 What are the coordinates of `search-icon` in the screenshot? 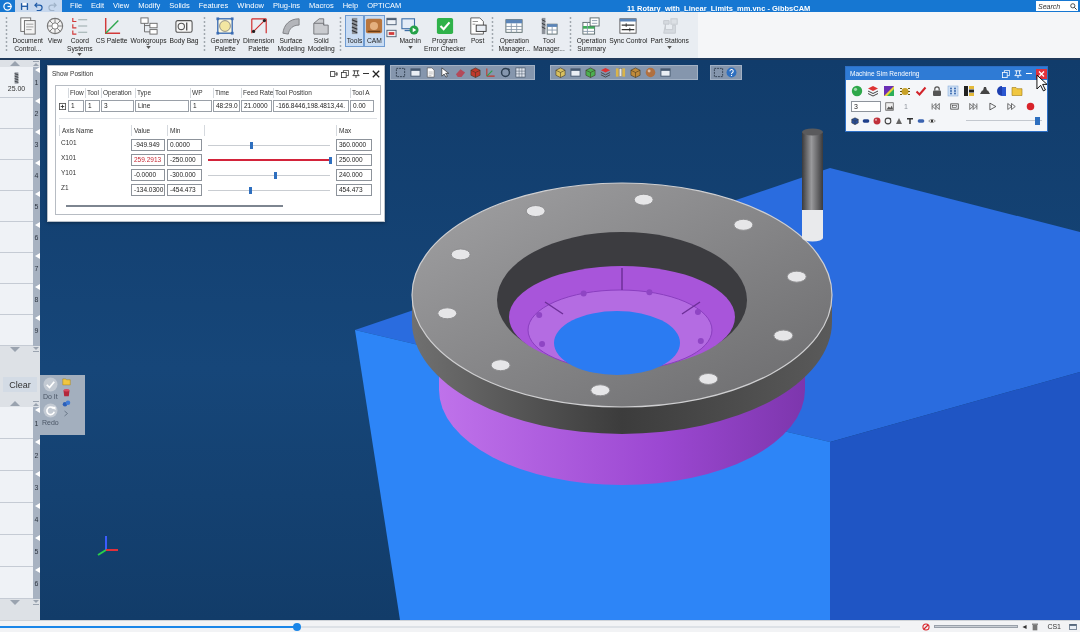 It's located at (1073, 6).